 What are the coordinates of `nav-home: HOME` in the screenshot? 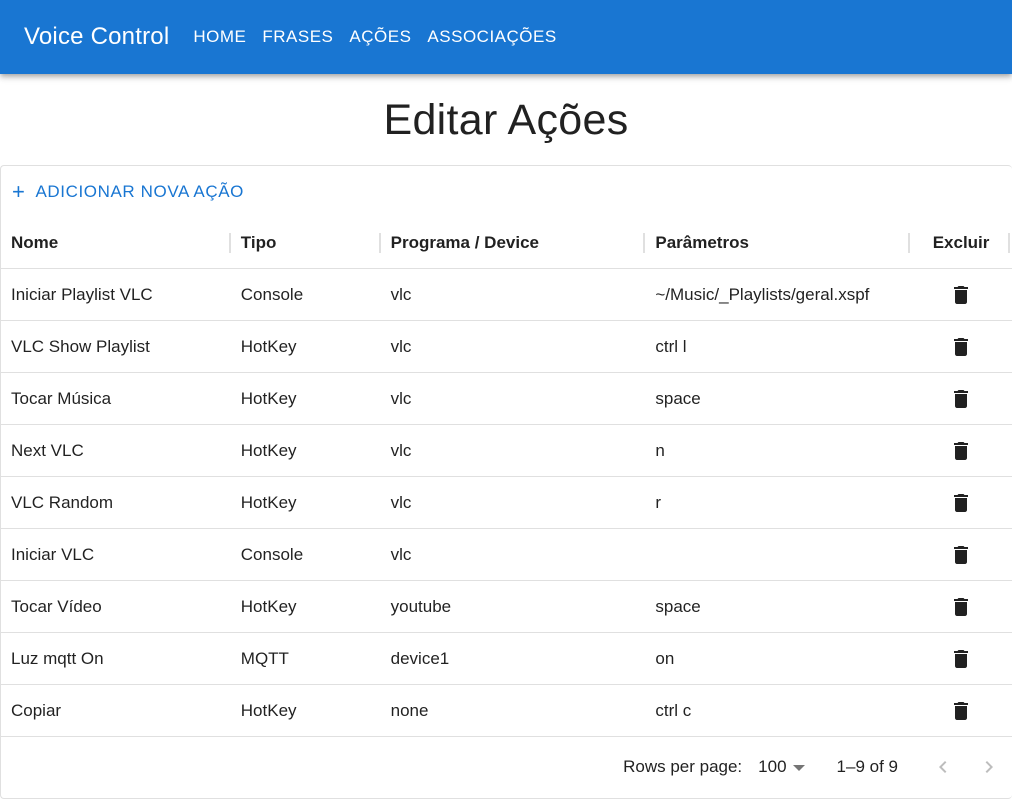 It's located at (219, 37).